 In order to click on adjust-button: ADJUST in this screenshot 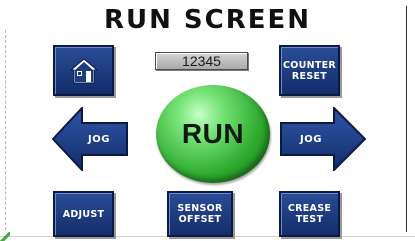, I will do `click(83, 214)`.